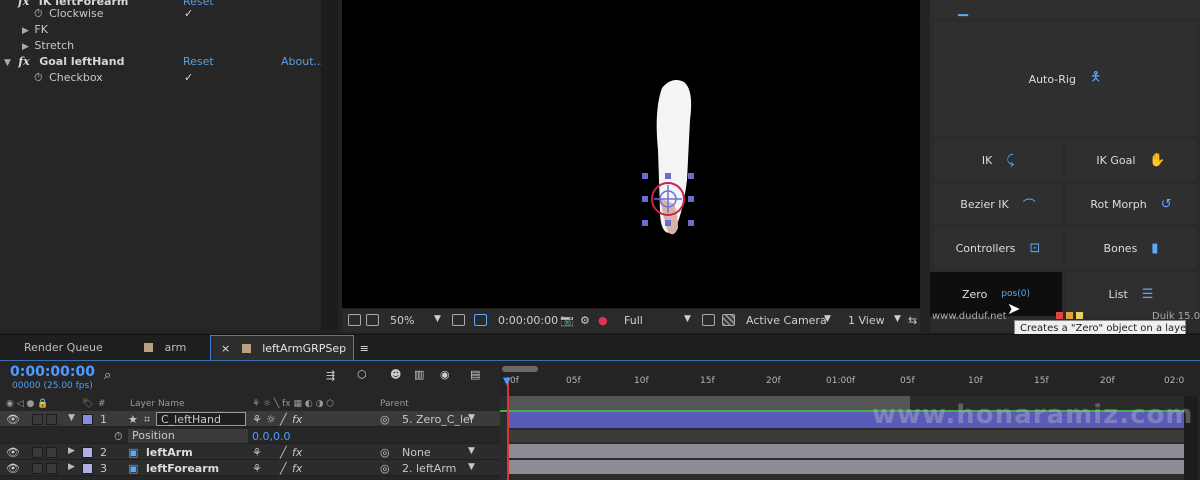  What do you see at coordinates (225, 348) in the screenshot?
I see `close-tab-icon: ×` at bounding box center [225, 348].